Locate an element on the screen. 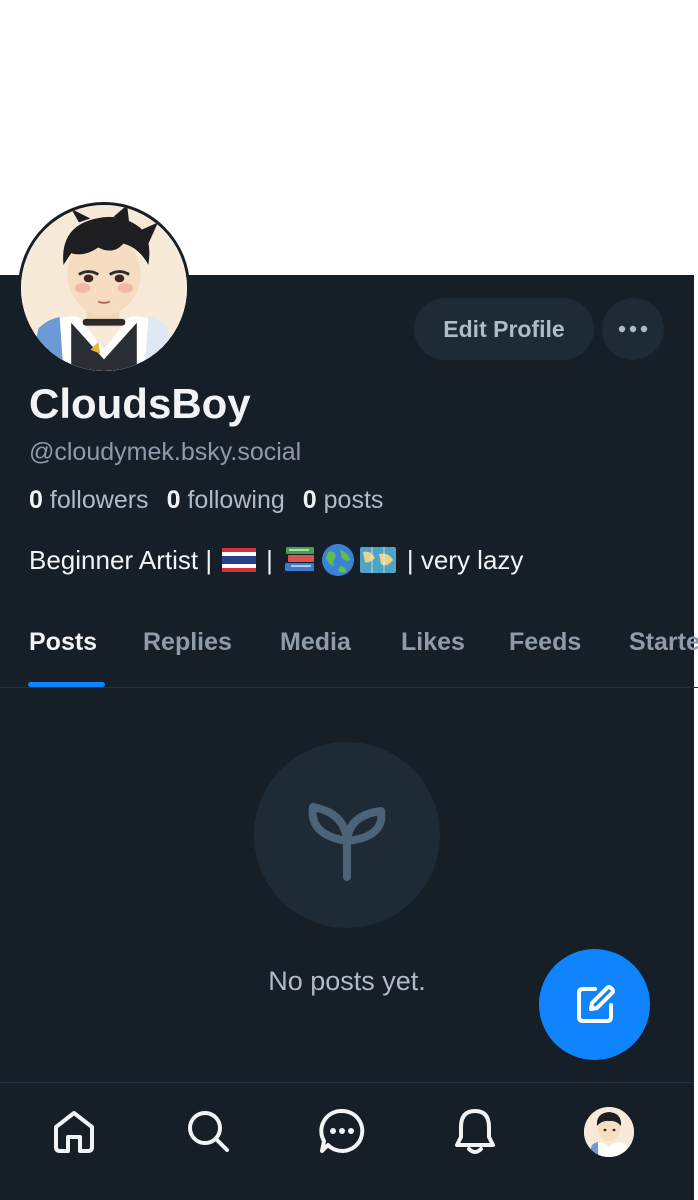 The width and height of the screenshot is (698, 1200). posts-stat: 0 posts is located at coordinates (343, 500).